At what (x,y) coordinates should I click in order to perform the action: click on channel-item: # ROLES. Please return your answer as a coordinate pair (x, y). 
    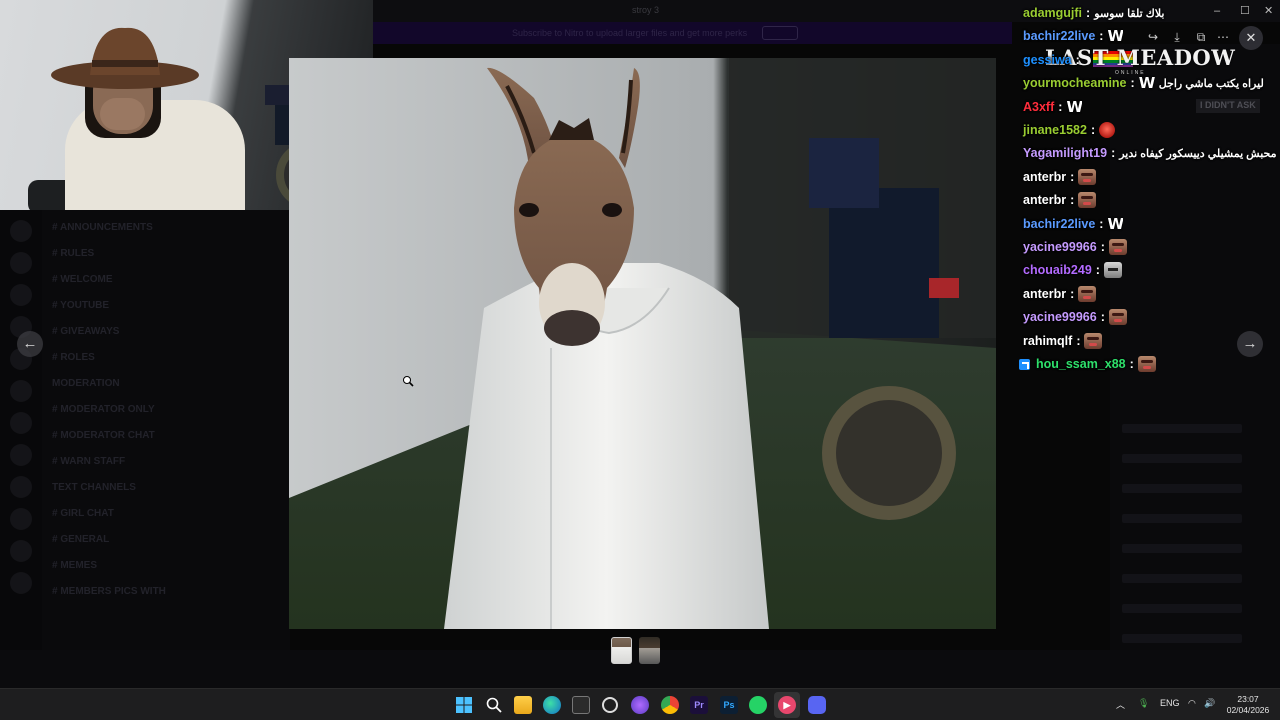
    Looking at the image, I should click on (73, 357).